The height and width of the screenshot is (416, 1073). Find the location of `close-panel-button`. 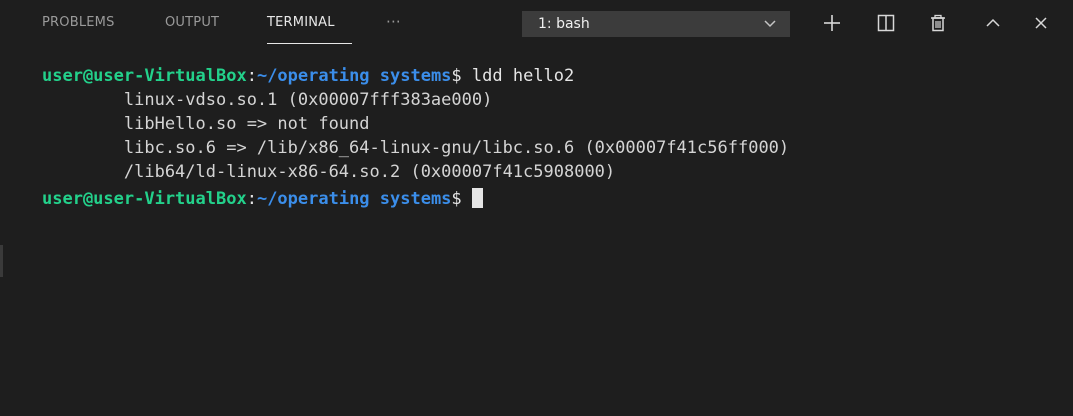

close-panel-button is located at coordinates (1041, 23).